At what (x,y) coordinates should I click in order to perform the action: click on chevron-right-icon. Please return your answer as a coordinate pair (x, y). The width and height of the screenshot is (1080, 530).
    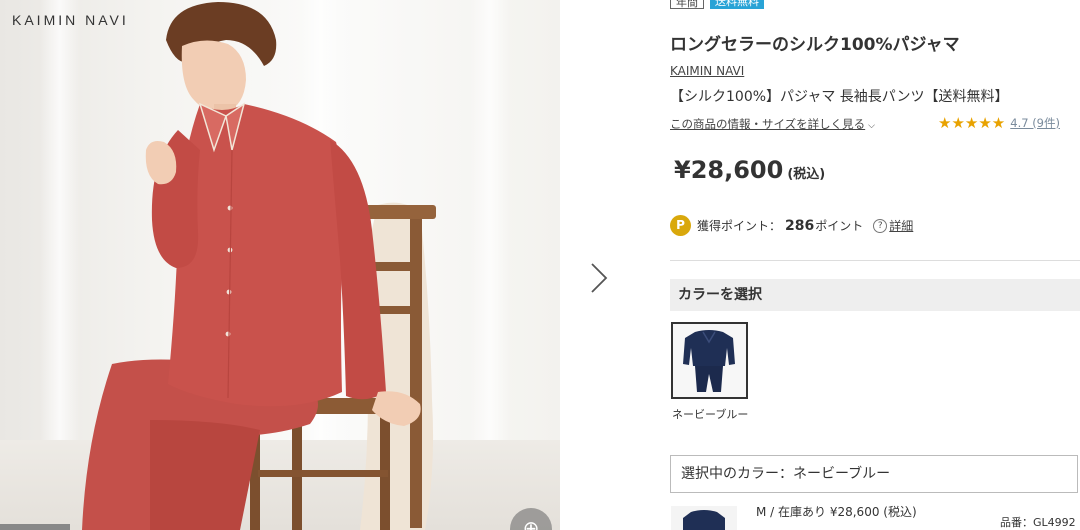
    Looking at the image, I should click on (599, 278).